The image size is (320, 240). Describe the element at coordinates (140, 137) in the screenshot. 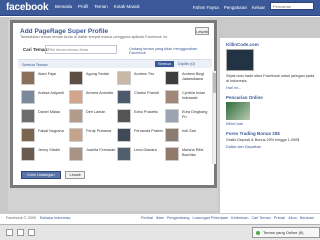

I see `friend-item: Fernanda Pratiwi` at that location.